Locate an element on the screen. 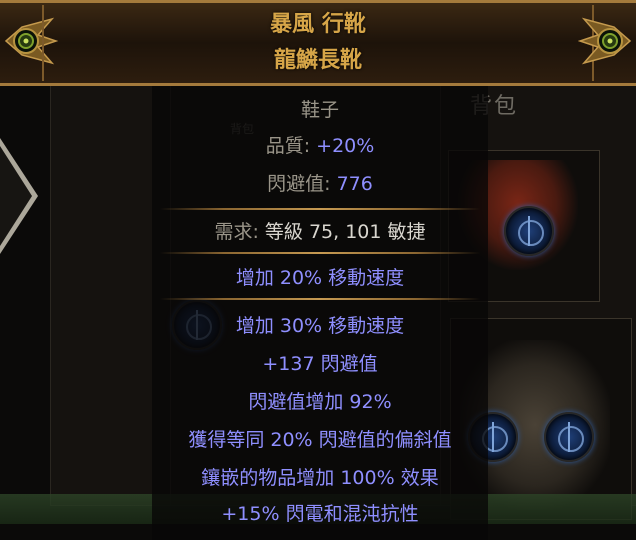  item-name: 暴風 行靴 is located at coordinates (318, 24).